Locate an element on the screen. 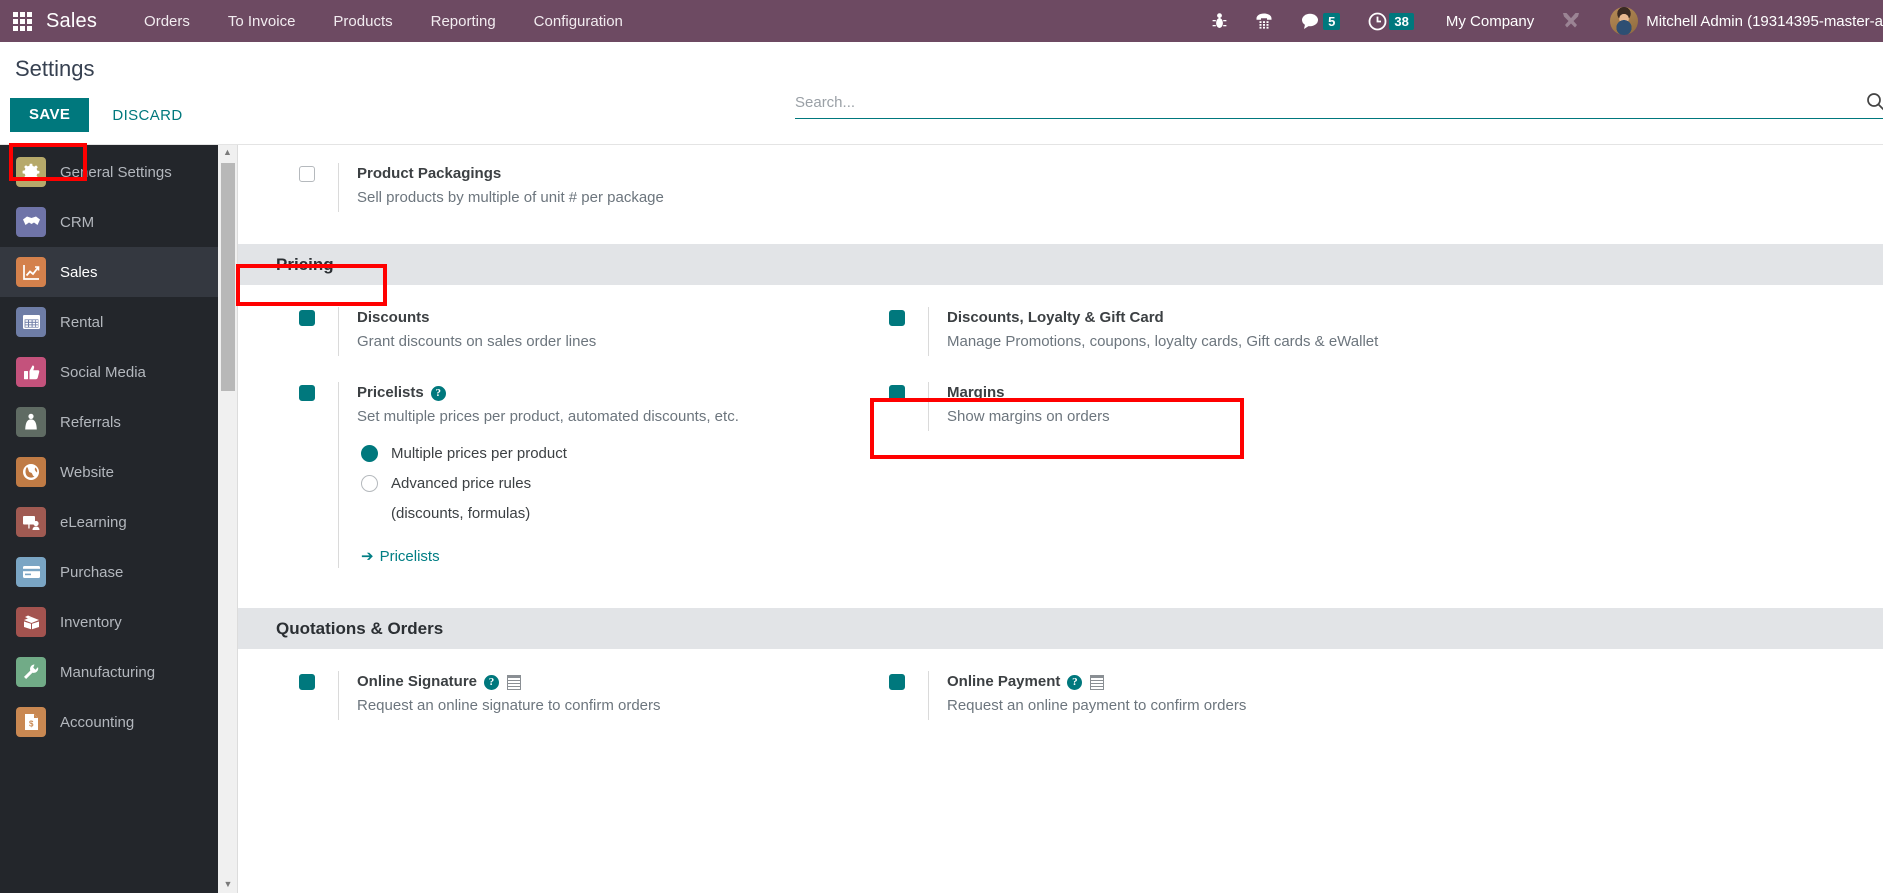 This screenshot has height=893, width=1883. sidebar-item-social-media: Social Media is located at coordinates (109, 372).